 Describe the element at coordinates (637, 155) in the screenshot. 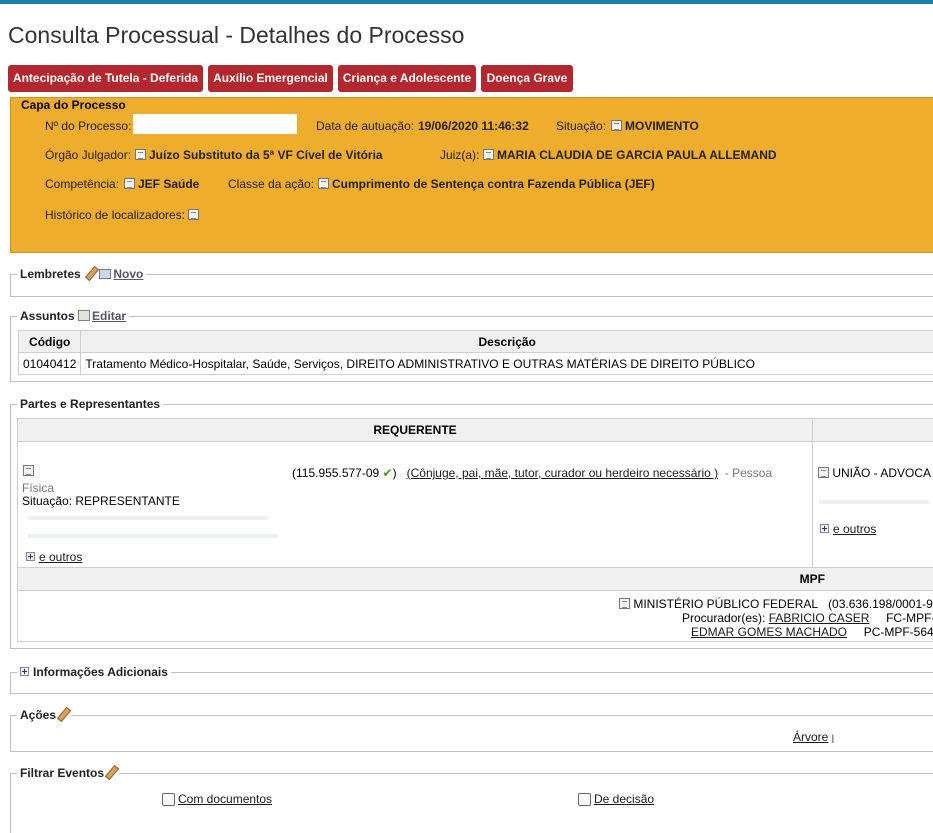

I see `juiz-value: MARIA CLAUDIA DE GARCIA PAULA ALLEMAND` at that location.